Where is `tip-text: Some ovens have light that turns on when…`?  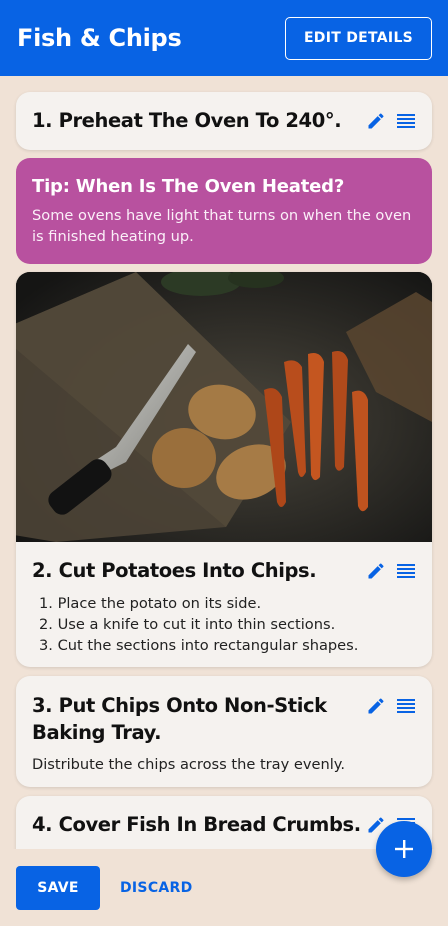
tip-text: Some ovens have light that turns on when… is located at coordinates (222, 226).